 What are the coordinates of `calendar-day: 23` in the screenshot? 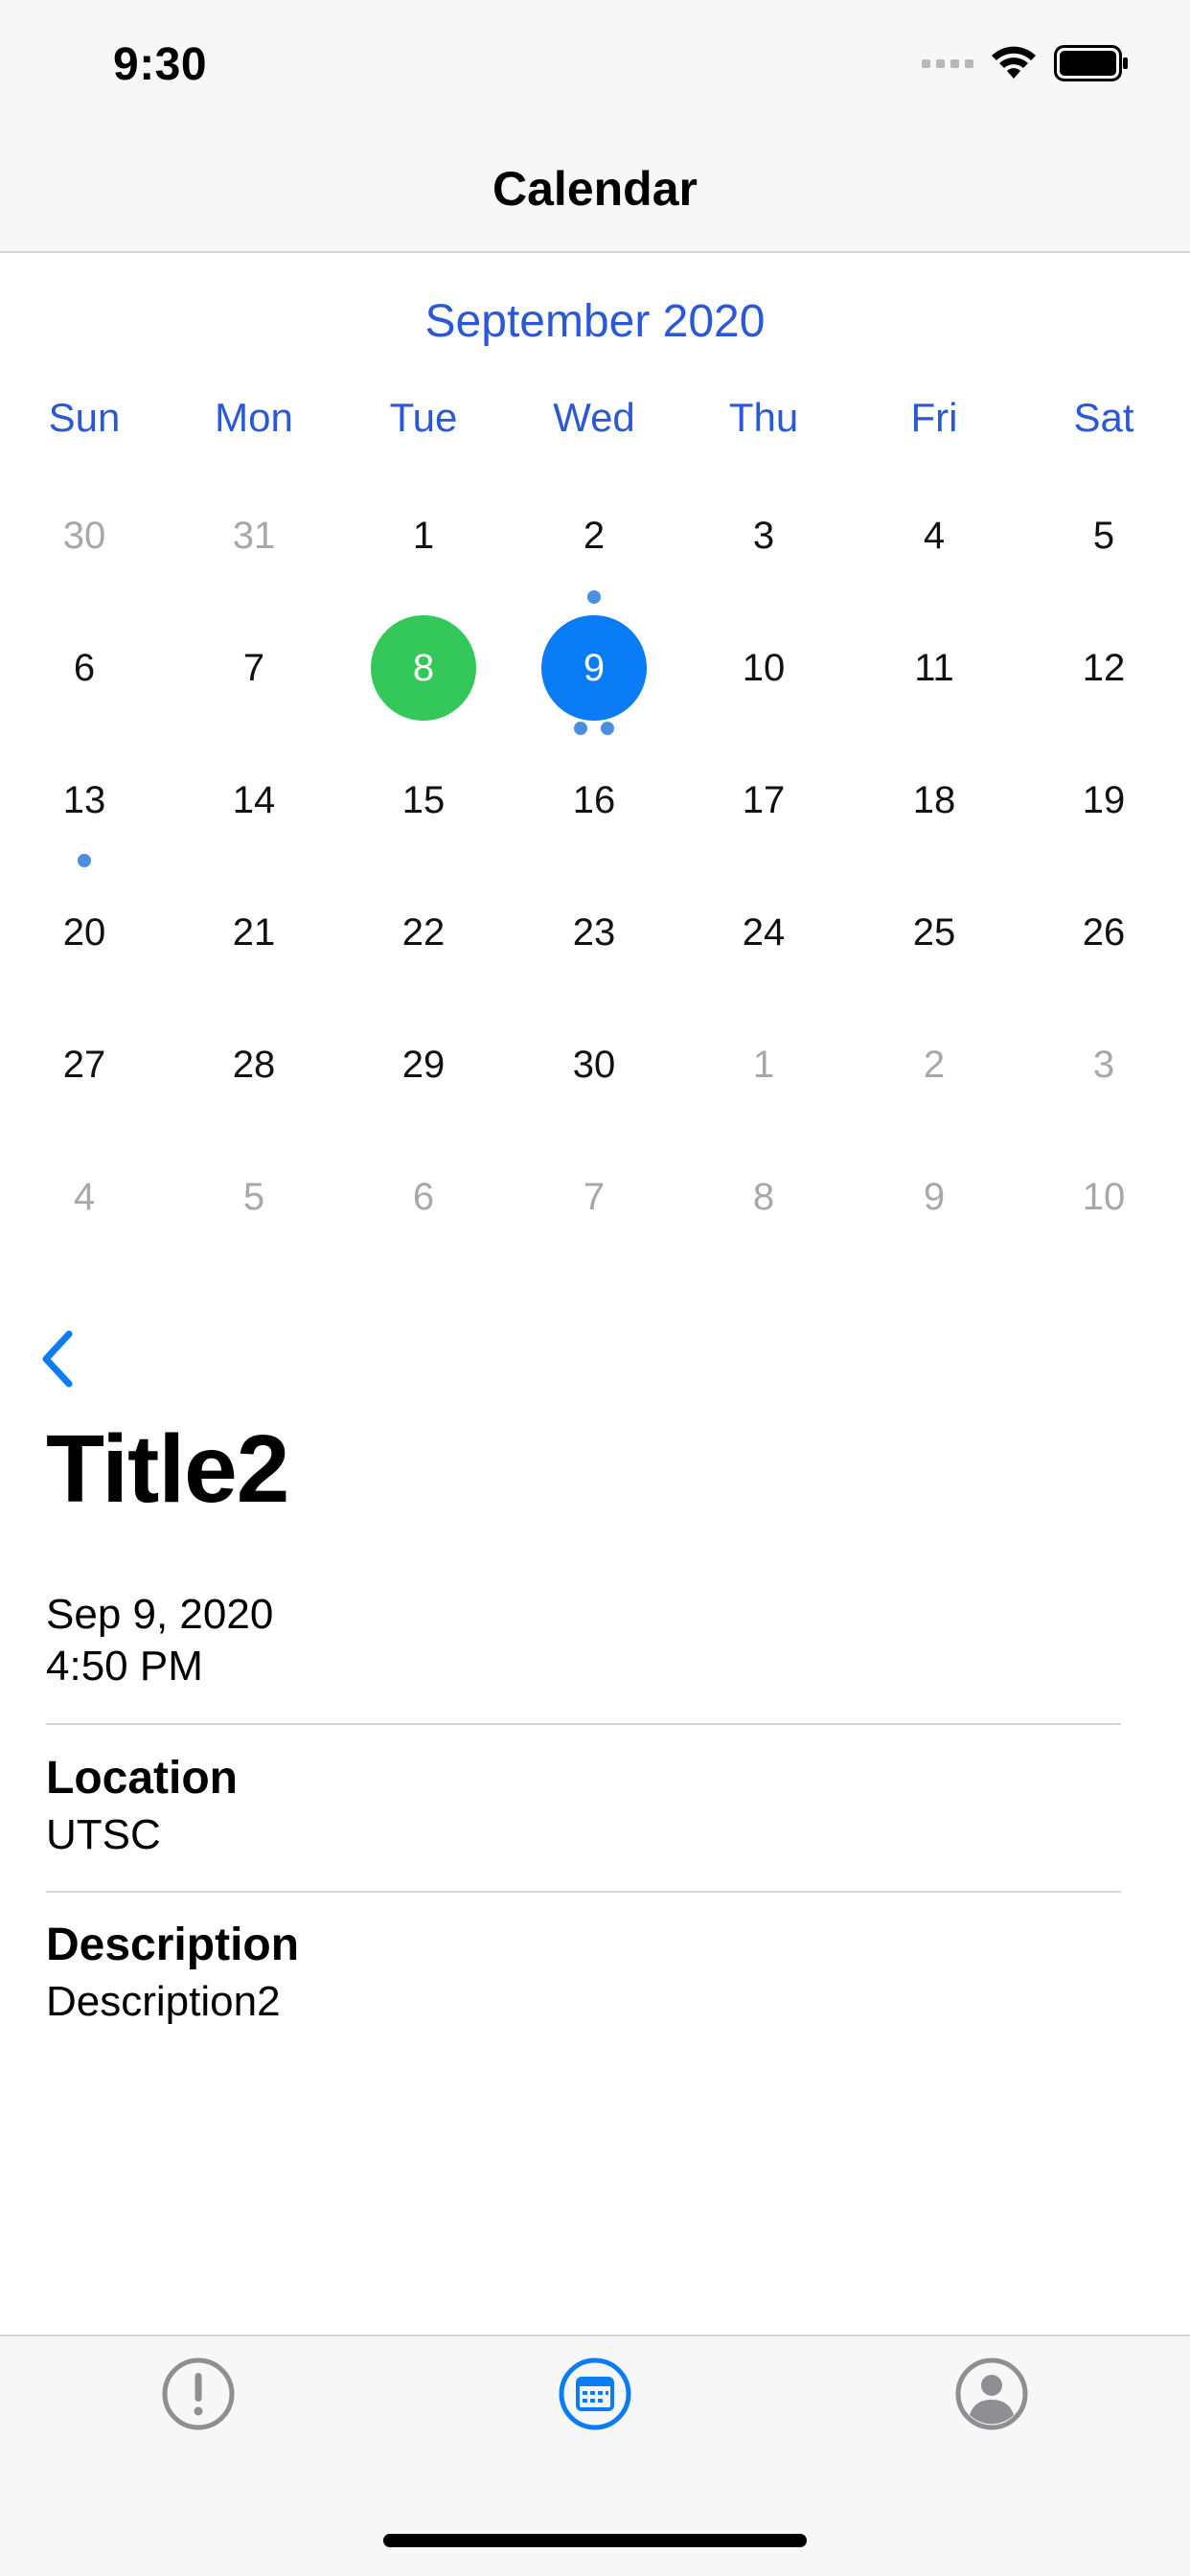 It's located at (594, 932).